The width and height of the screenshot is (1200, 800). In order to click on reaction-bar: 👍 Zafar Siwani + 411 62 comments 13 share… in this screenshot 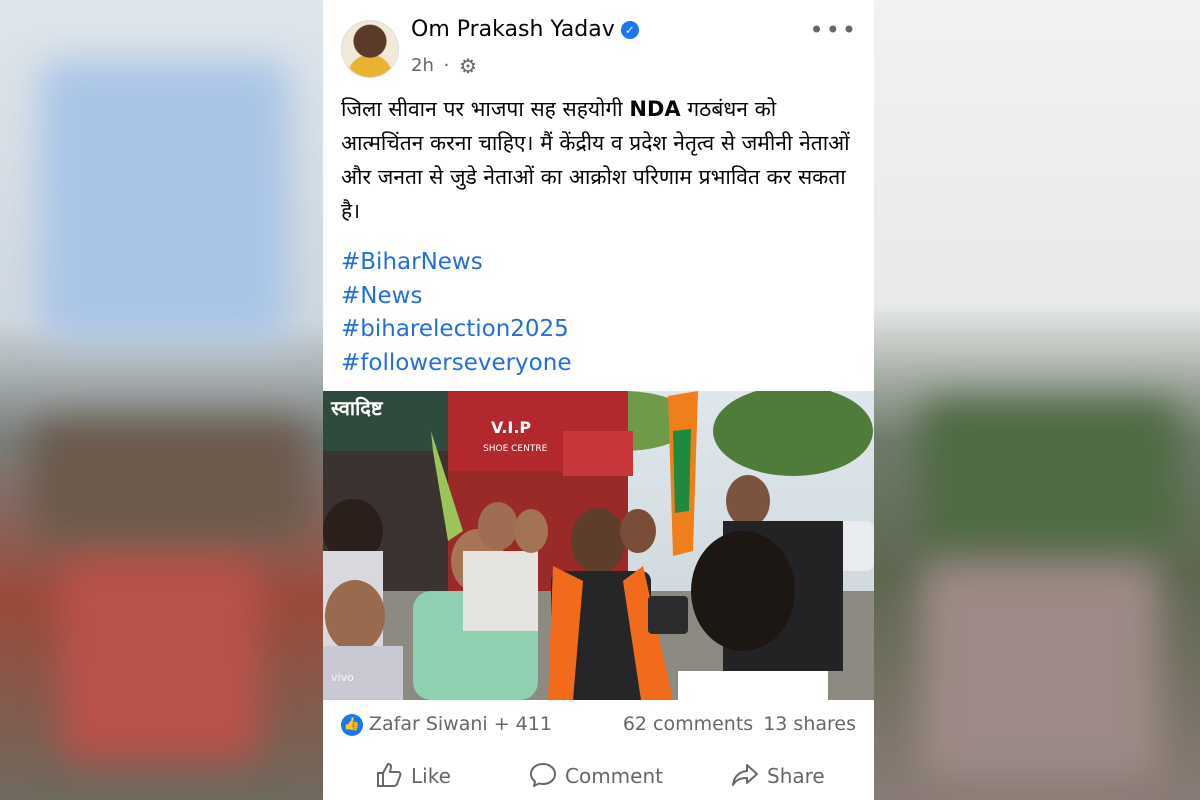, I will do `click(598, 726)`.